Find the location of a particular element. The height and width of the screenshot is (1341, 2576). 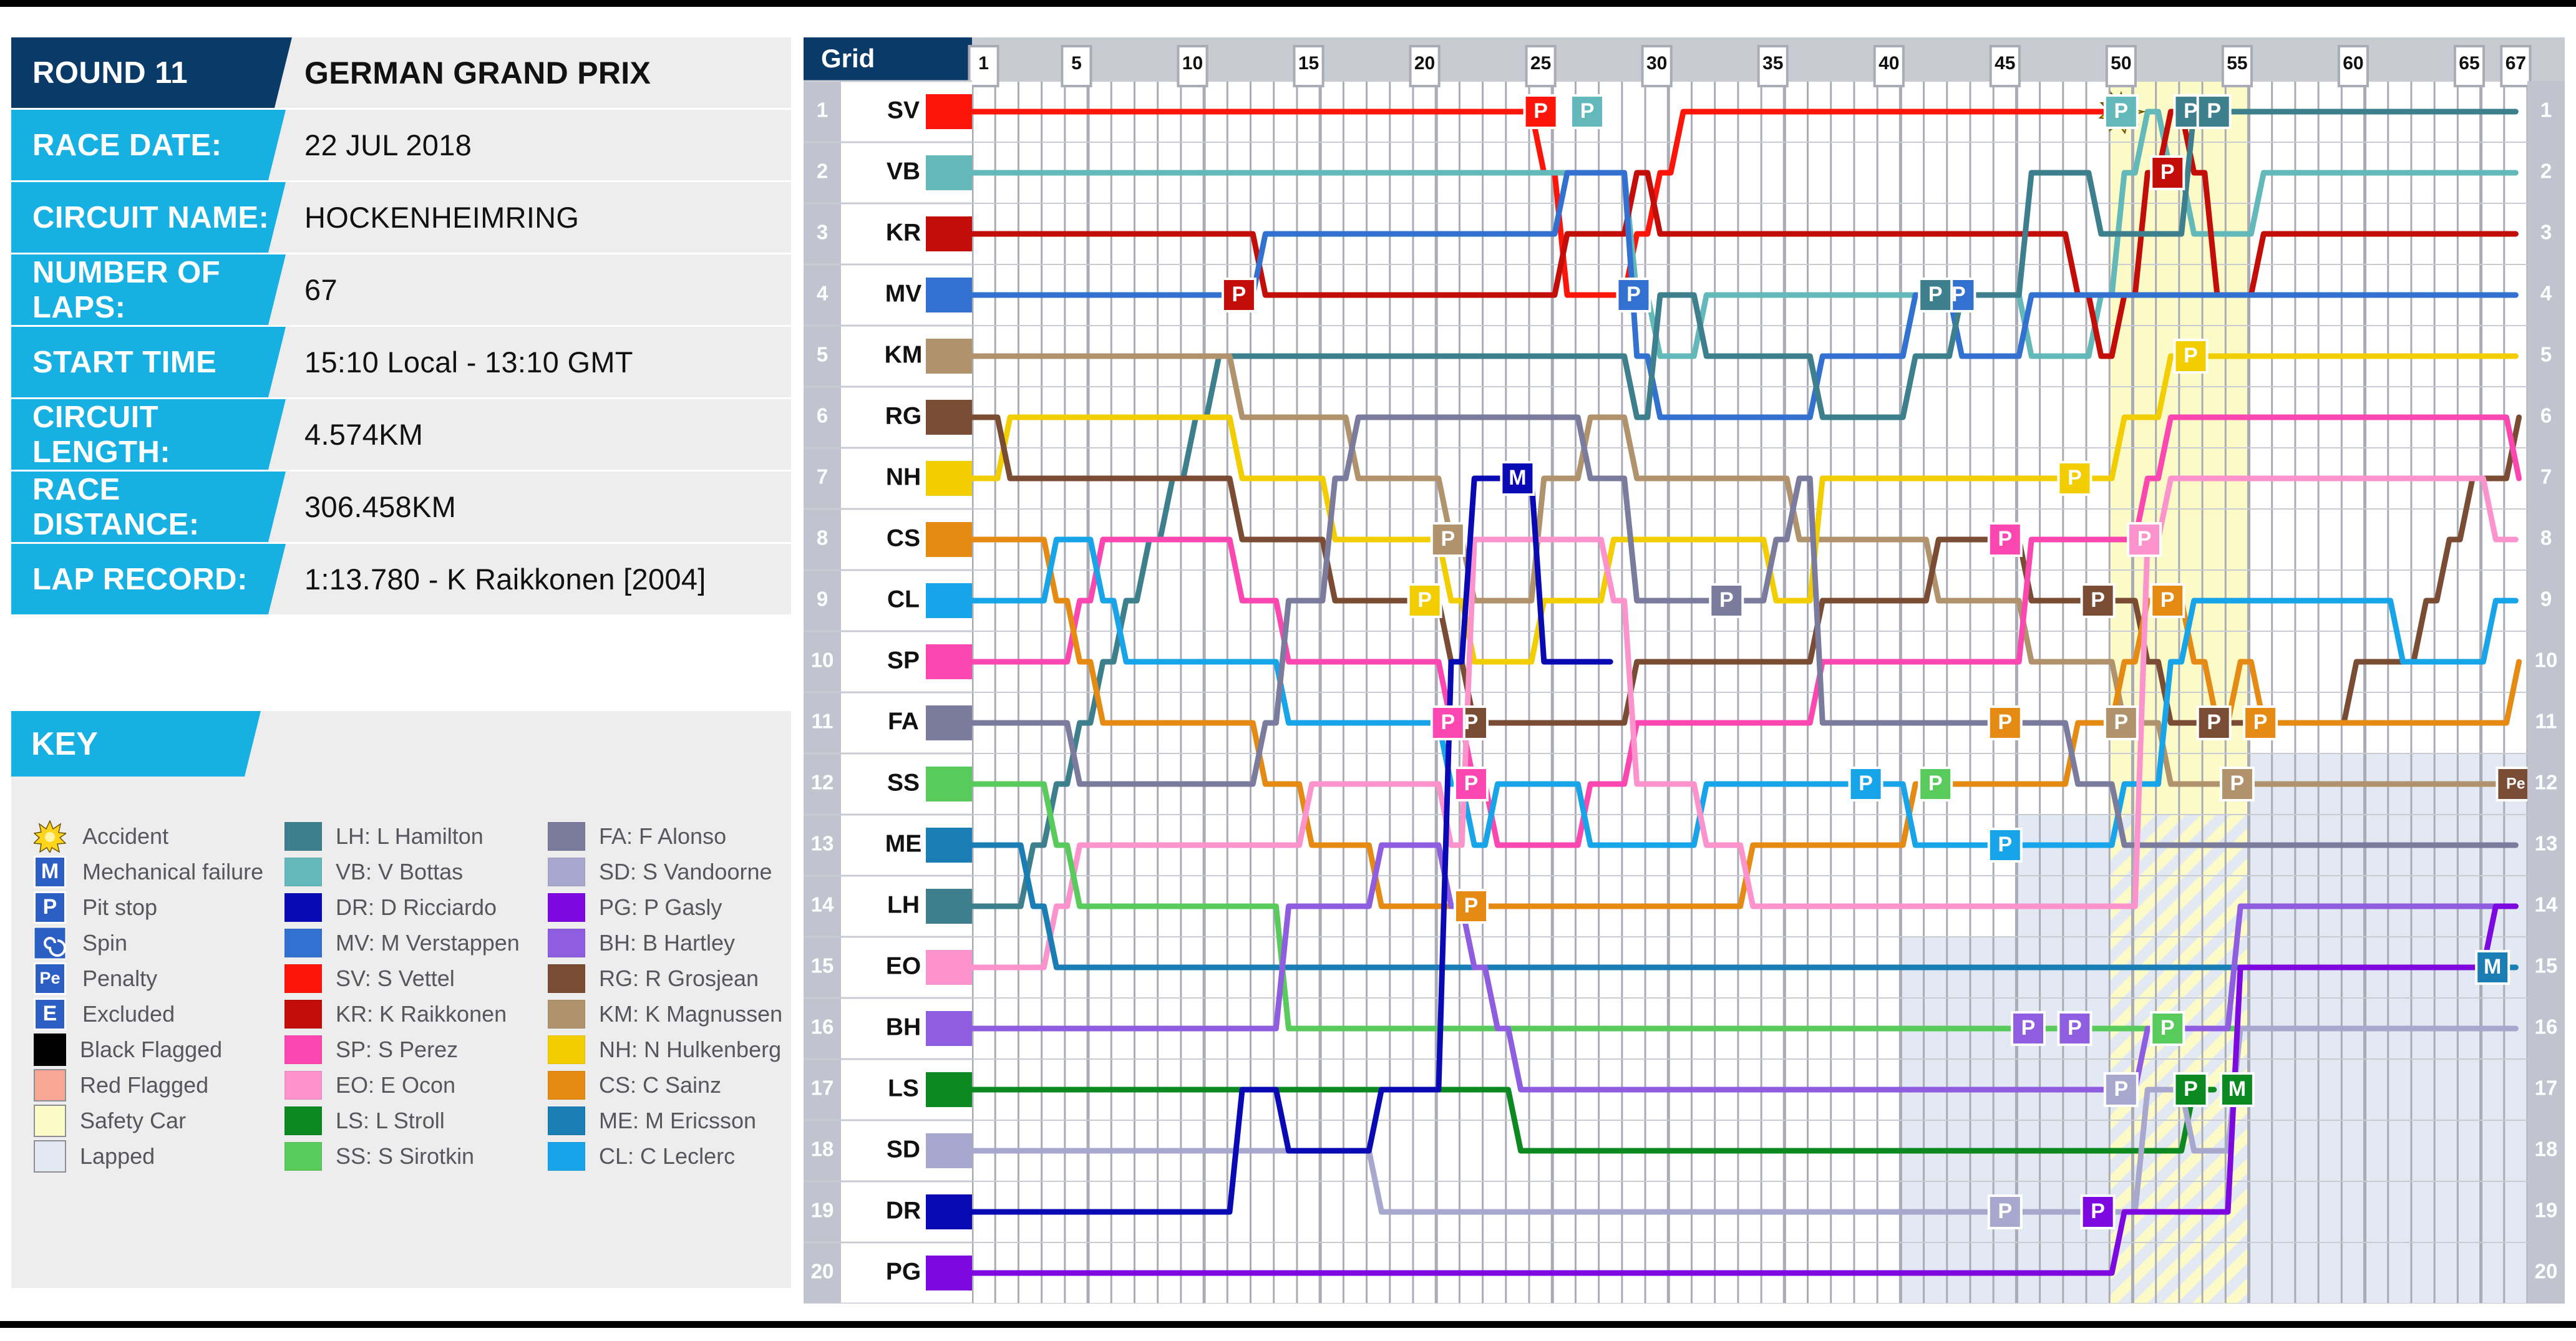

grid-driver-code-me: ME is located at coordinates (903, 843).